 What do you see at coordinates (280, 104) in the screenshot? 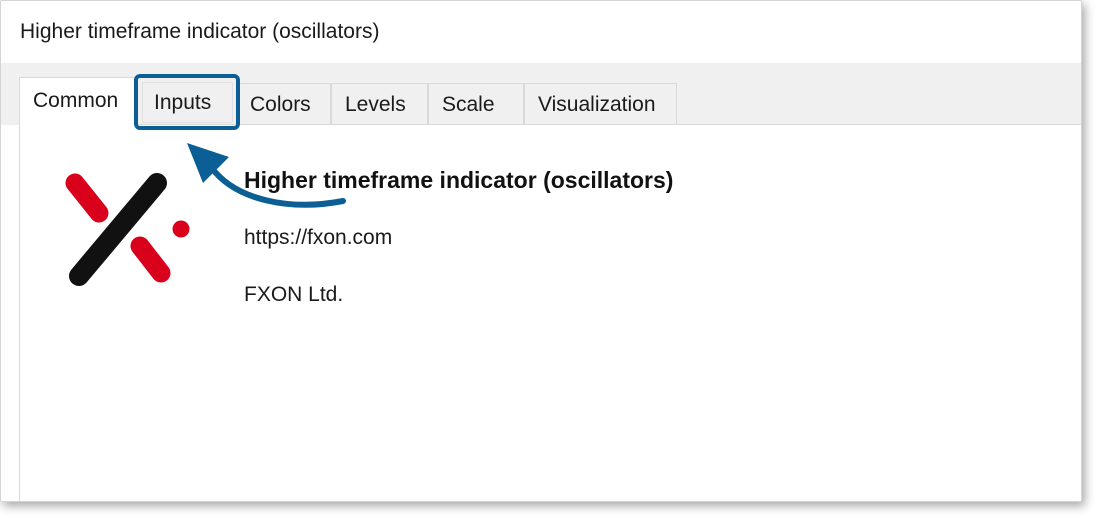
I see `tab-colors-label: Colors` at bounding box center [280, 104].